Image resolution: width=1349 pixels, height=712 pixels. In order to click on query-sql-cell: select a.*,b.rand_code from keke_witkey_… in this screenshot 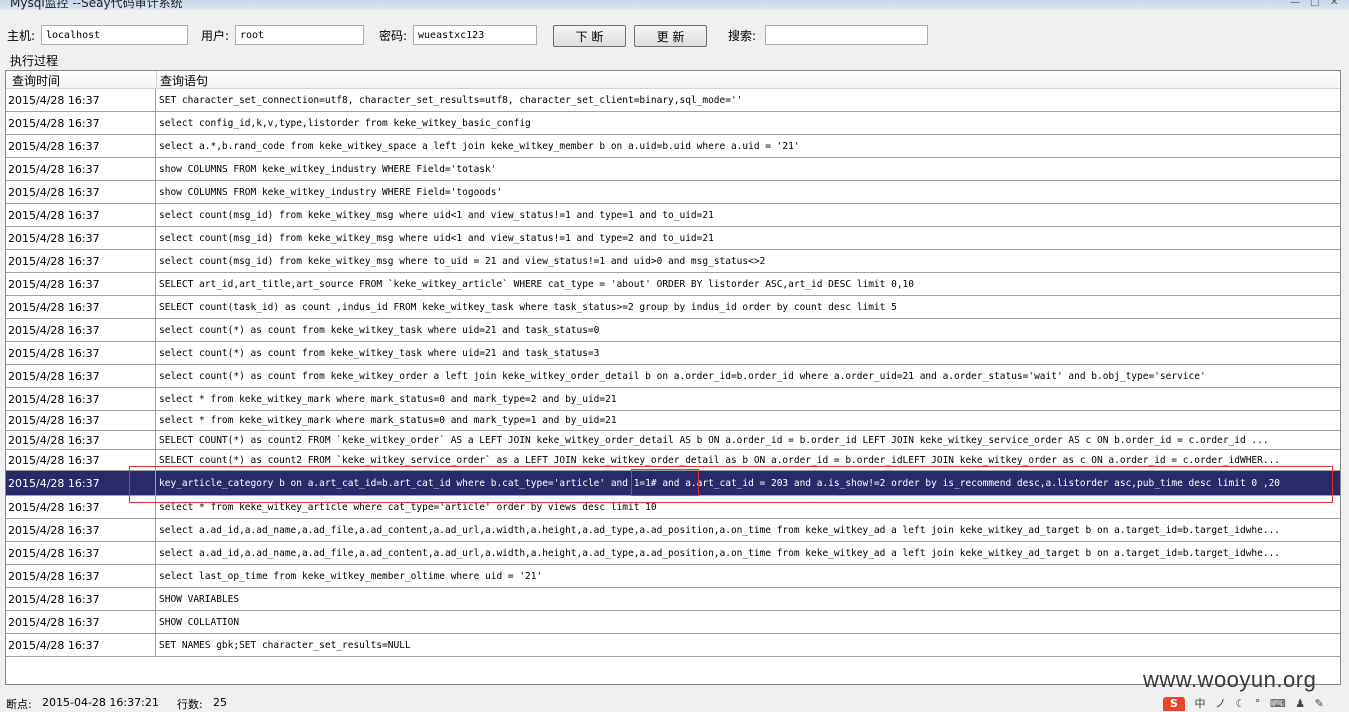, I will do `click(748, 146)`.